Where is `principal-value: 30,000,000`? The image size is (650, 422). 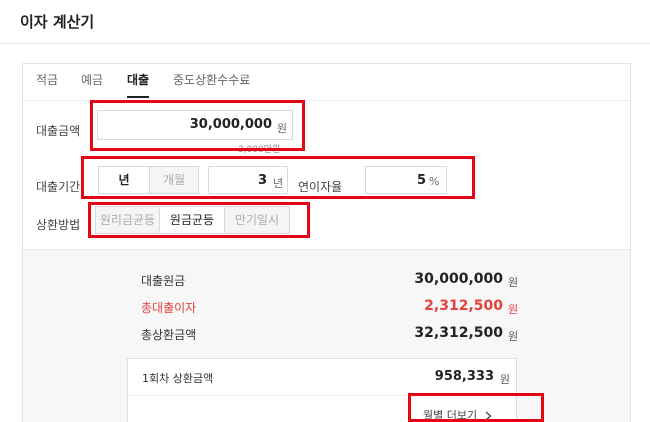
principal-value: 30,000,000 is located at coordinates (458, 279).